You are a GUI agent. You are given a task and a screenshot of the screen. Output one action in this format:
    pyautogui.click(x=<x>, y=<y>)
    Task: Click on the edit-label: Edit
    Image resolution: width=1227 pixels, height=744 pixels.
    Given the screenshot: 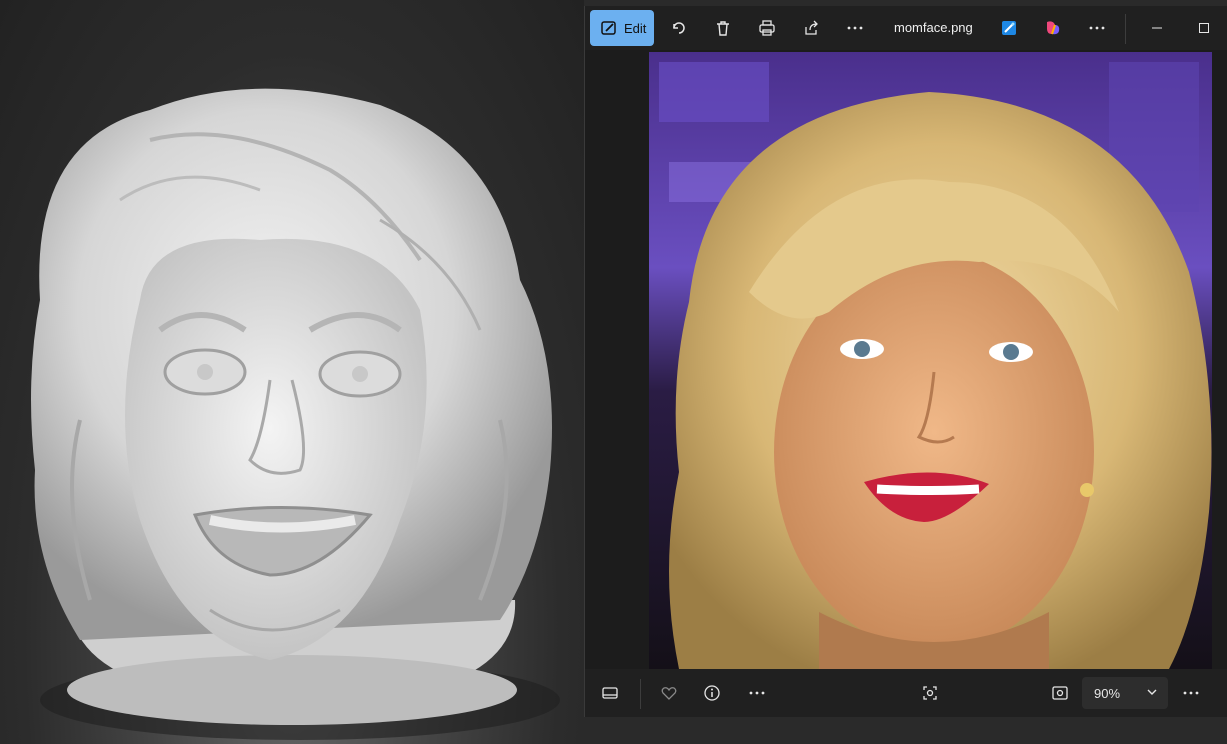 What is the action you would take?
    pyautogui.click(x=635, y=28)
    